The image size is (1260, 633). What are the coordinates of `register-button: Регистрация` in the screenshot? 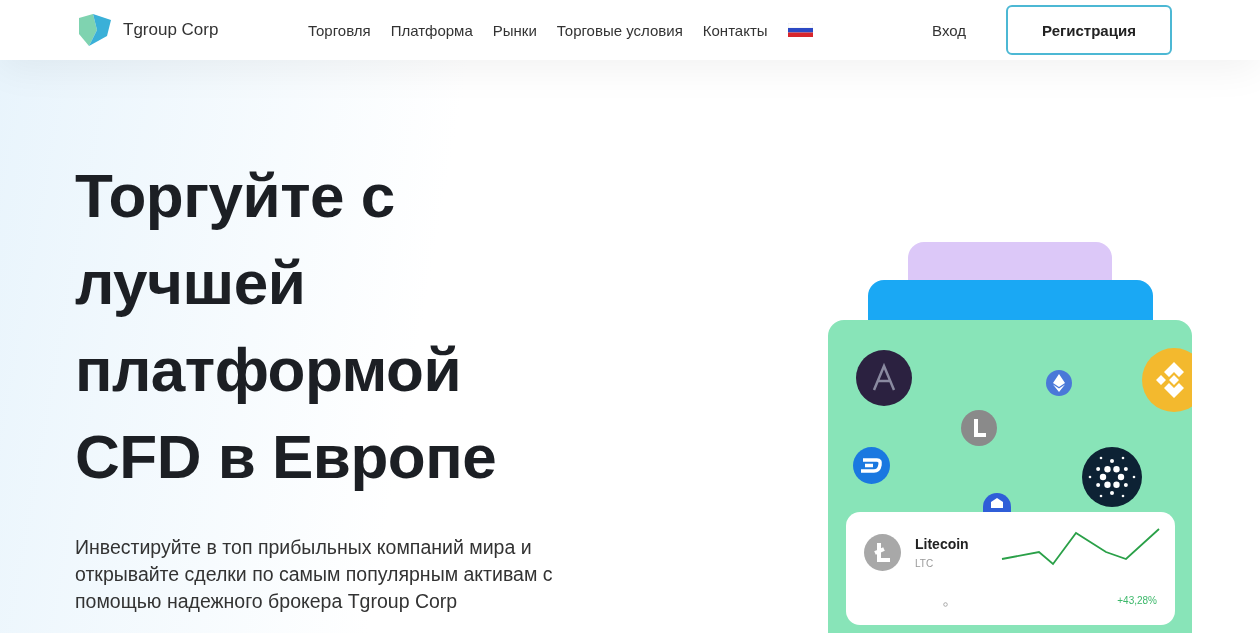 It's located at (1089, 30).